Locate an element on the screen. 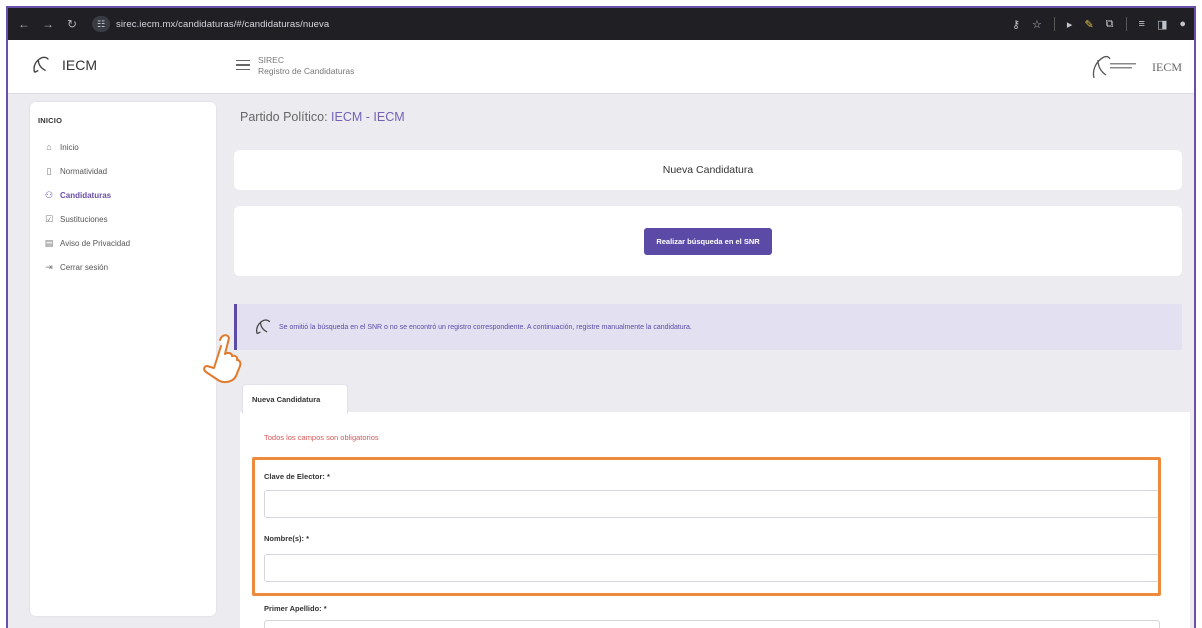  sidebar-item-sustituciones: ☑ Sustituciones is located at coordinates (123, 219).